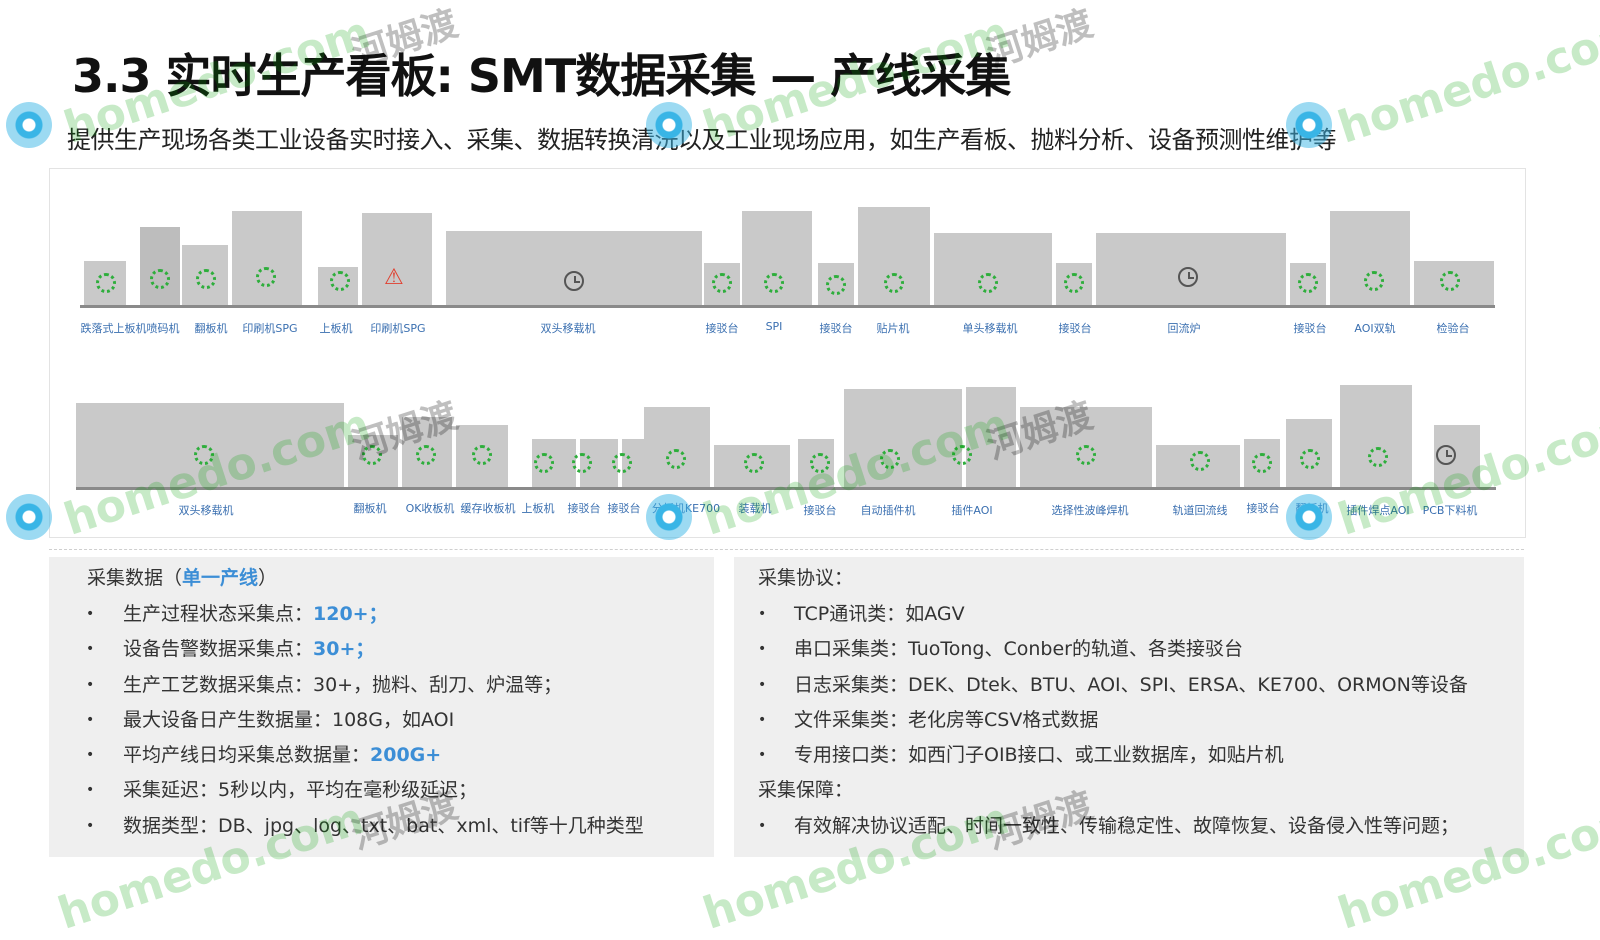 This screenshot has width=1600, height=940. I want to click on machine-label: OK收板机, so click(430, 508).